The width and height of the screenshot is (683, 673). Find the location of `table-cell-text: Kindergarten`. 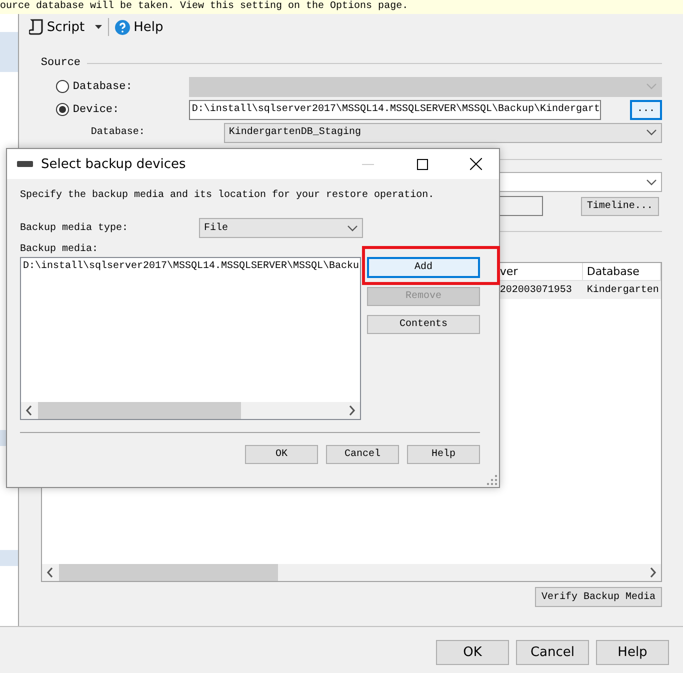

table-cell-text: Kindergarten is located at coordinates (623, 291).